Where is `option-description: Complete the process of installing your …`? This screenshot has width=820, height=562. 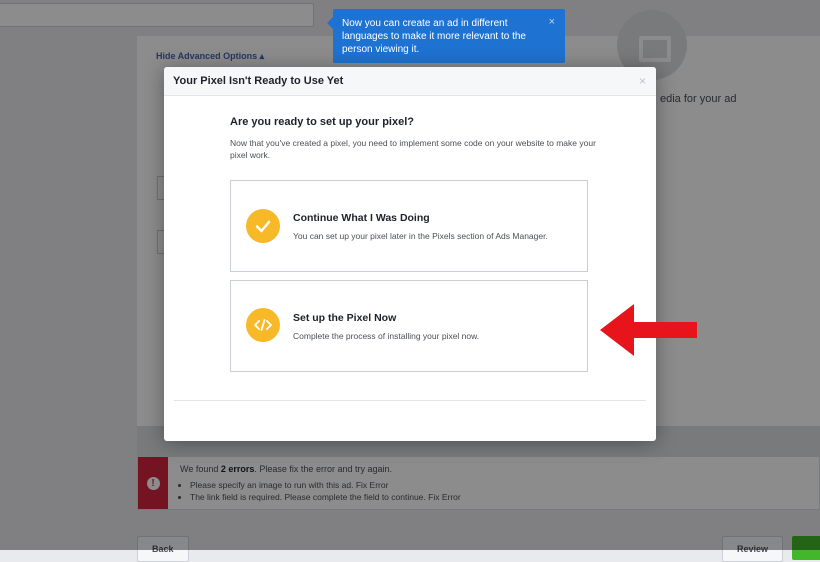
option-description: Complete the process of installing your … is located at coordinates (386, 336).